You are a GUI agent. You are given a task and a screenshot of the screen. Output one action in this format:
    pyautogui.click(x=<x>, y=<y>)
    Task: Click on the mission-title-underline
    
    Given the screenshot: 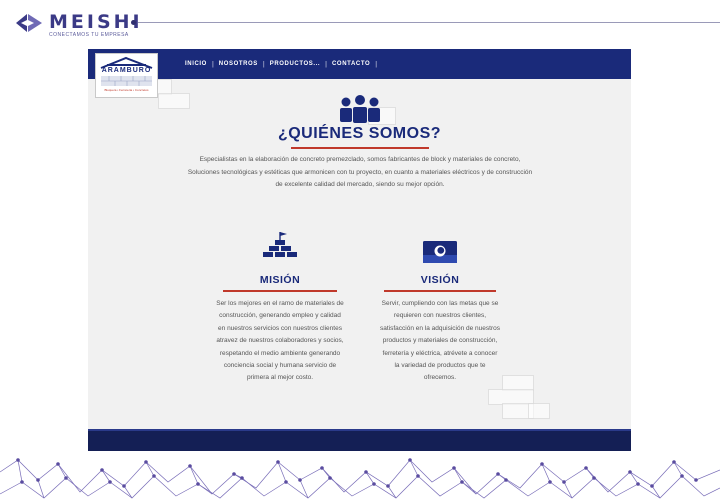 What is the action you would take?
    pyautogui.click(x=280, y=291)
    